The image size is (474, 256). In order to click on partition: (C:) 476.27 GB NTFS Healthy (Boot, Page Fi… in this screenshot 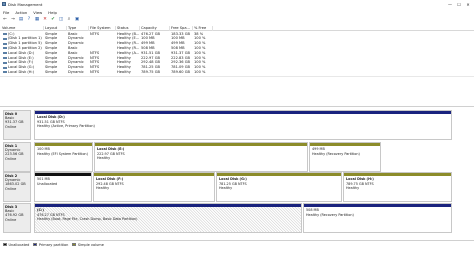, I will do `click(168, 218)`.